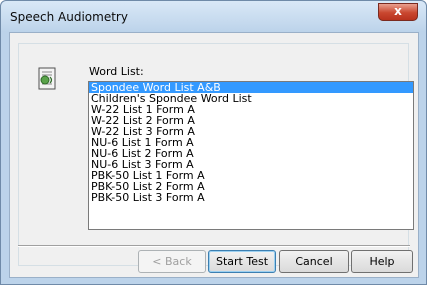 The height and width of the screenshot is (285, 427). Describe the element at coordinates (398, 12) in the screenshot. I see `close-button: x` at that location.